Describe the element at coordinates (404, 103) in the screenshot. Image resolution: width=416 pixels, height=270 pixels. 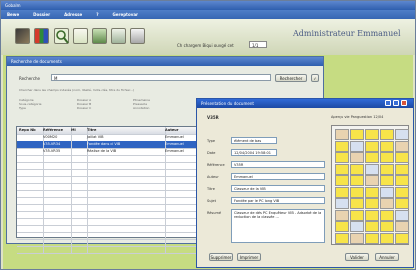
I see `close-icon` at that location.